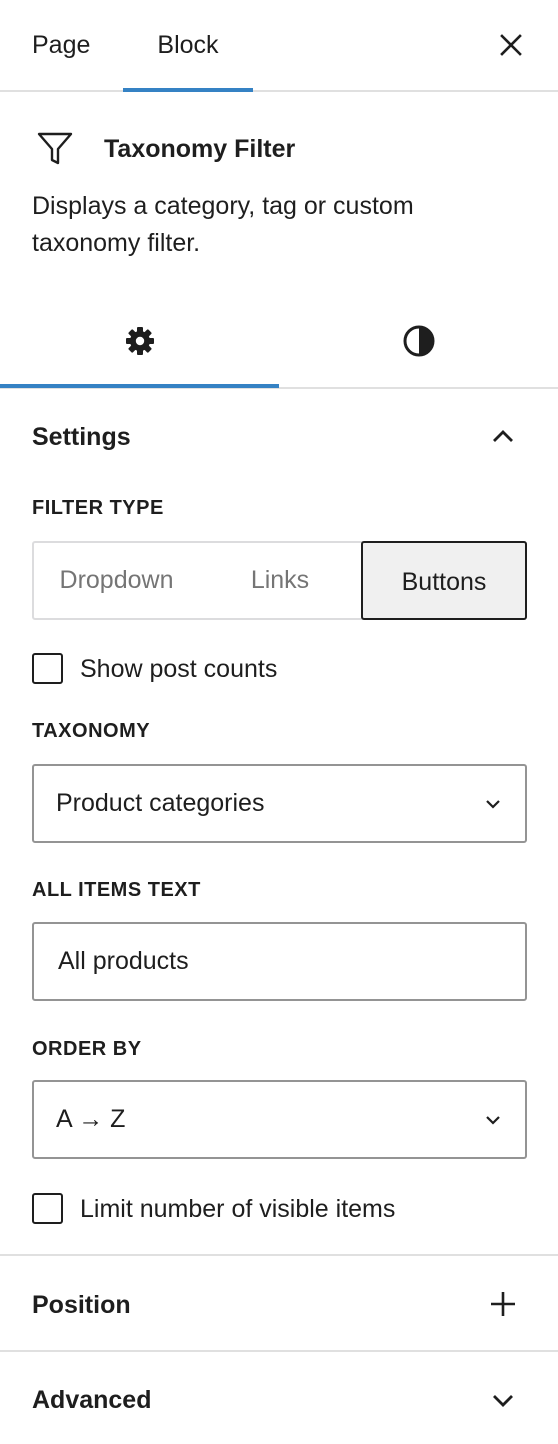  What do you see at coordinates (279, 46) in the screenshot?
I see `sidebar-tabs: Page Block` at bounding box center [279, 46].